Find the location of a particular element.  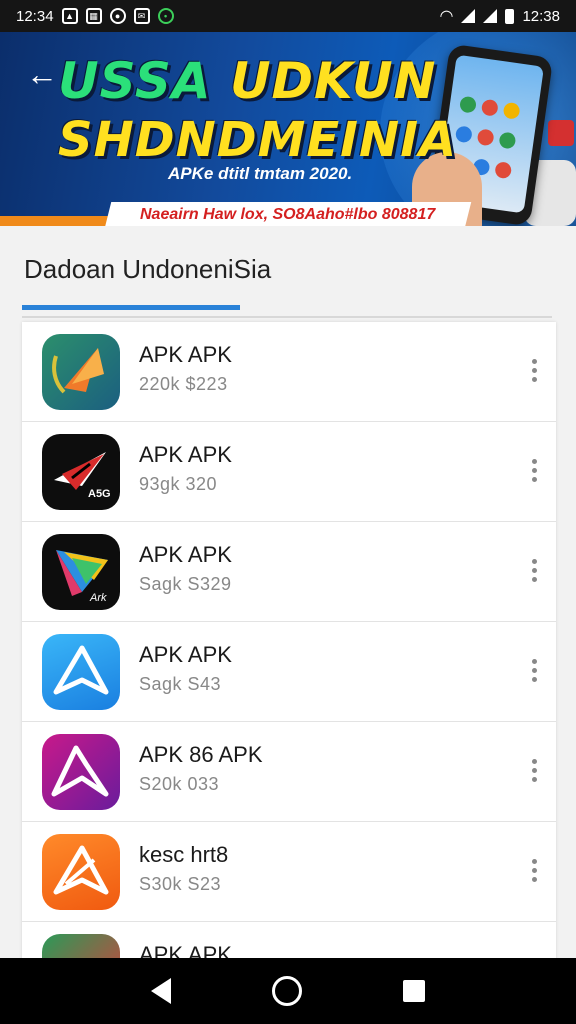

banner-subtitle: APKe dtitl tmtam 2020. is located at coordinates (260, 173).